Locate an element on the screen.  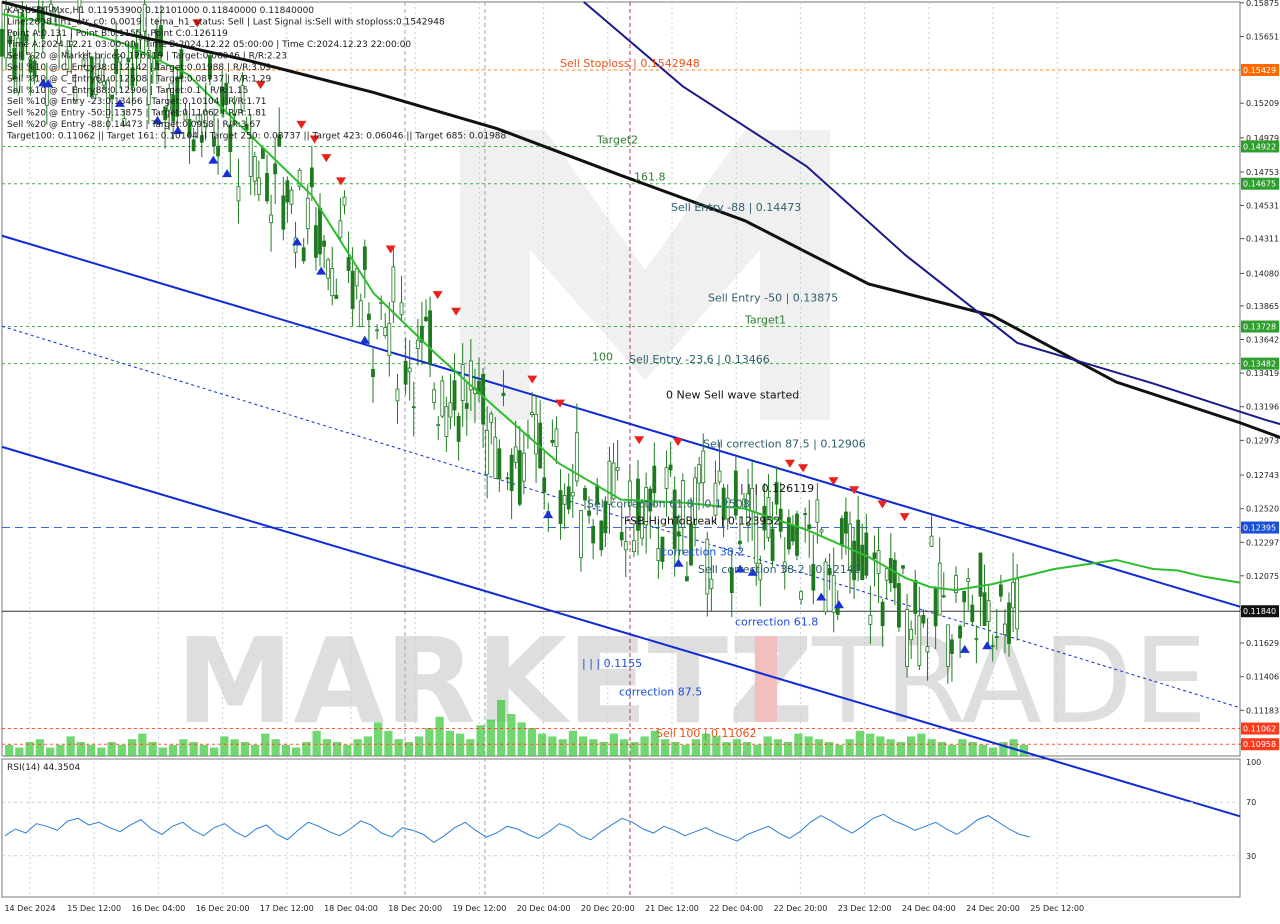
time-tick-label: 19 Dec 12:00 is located at coordinates (479, 908).